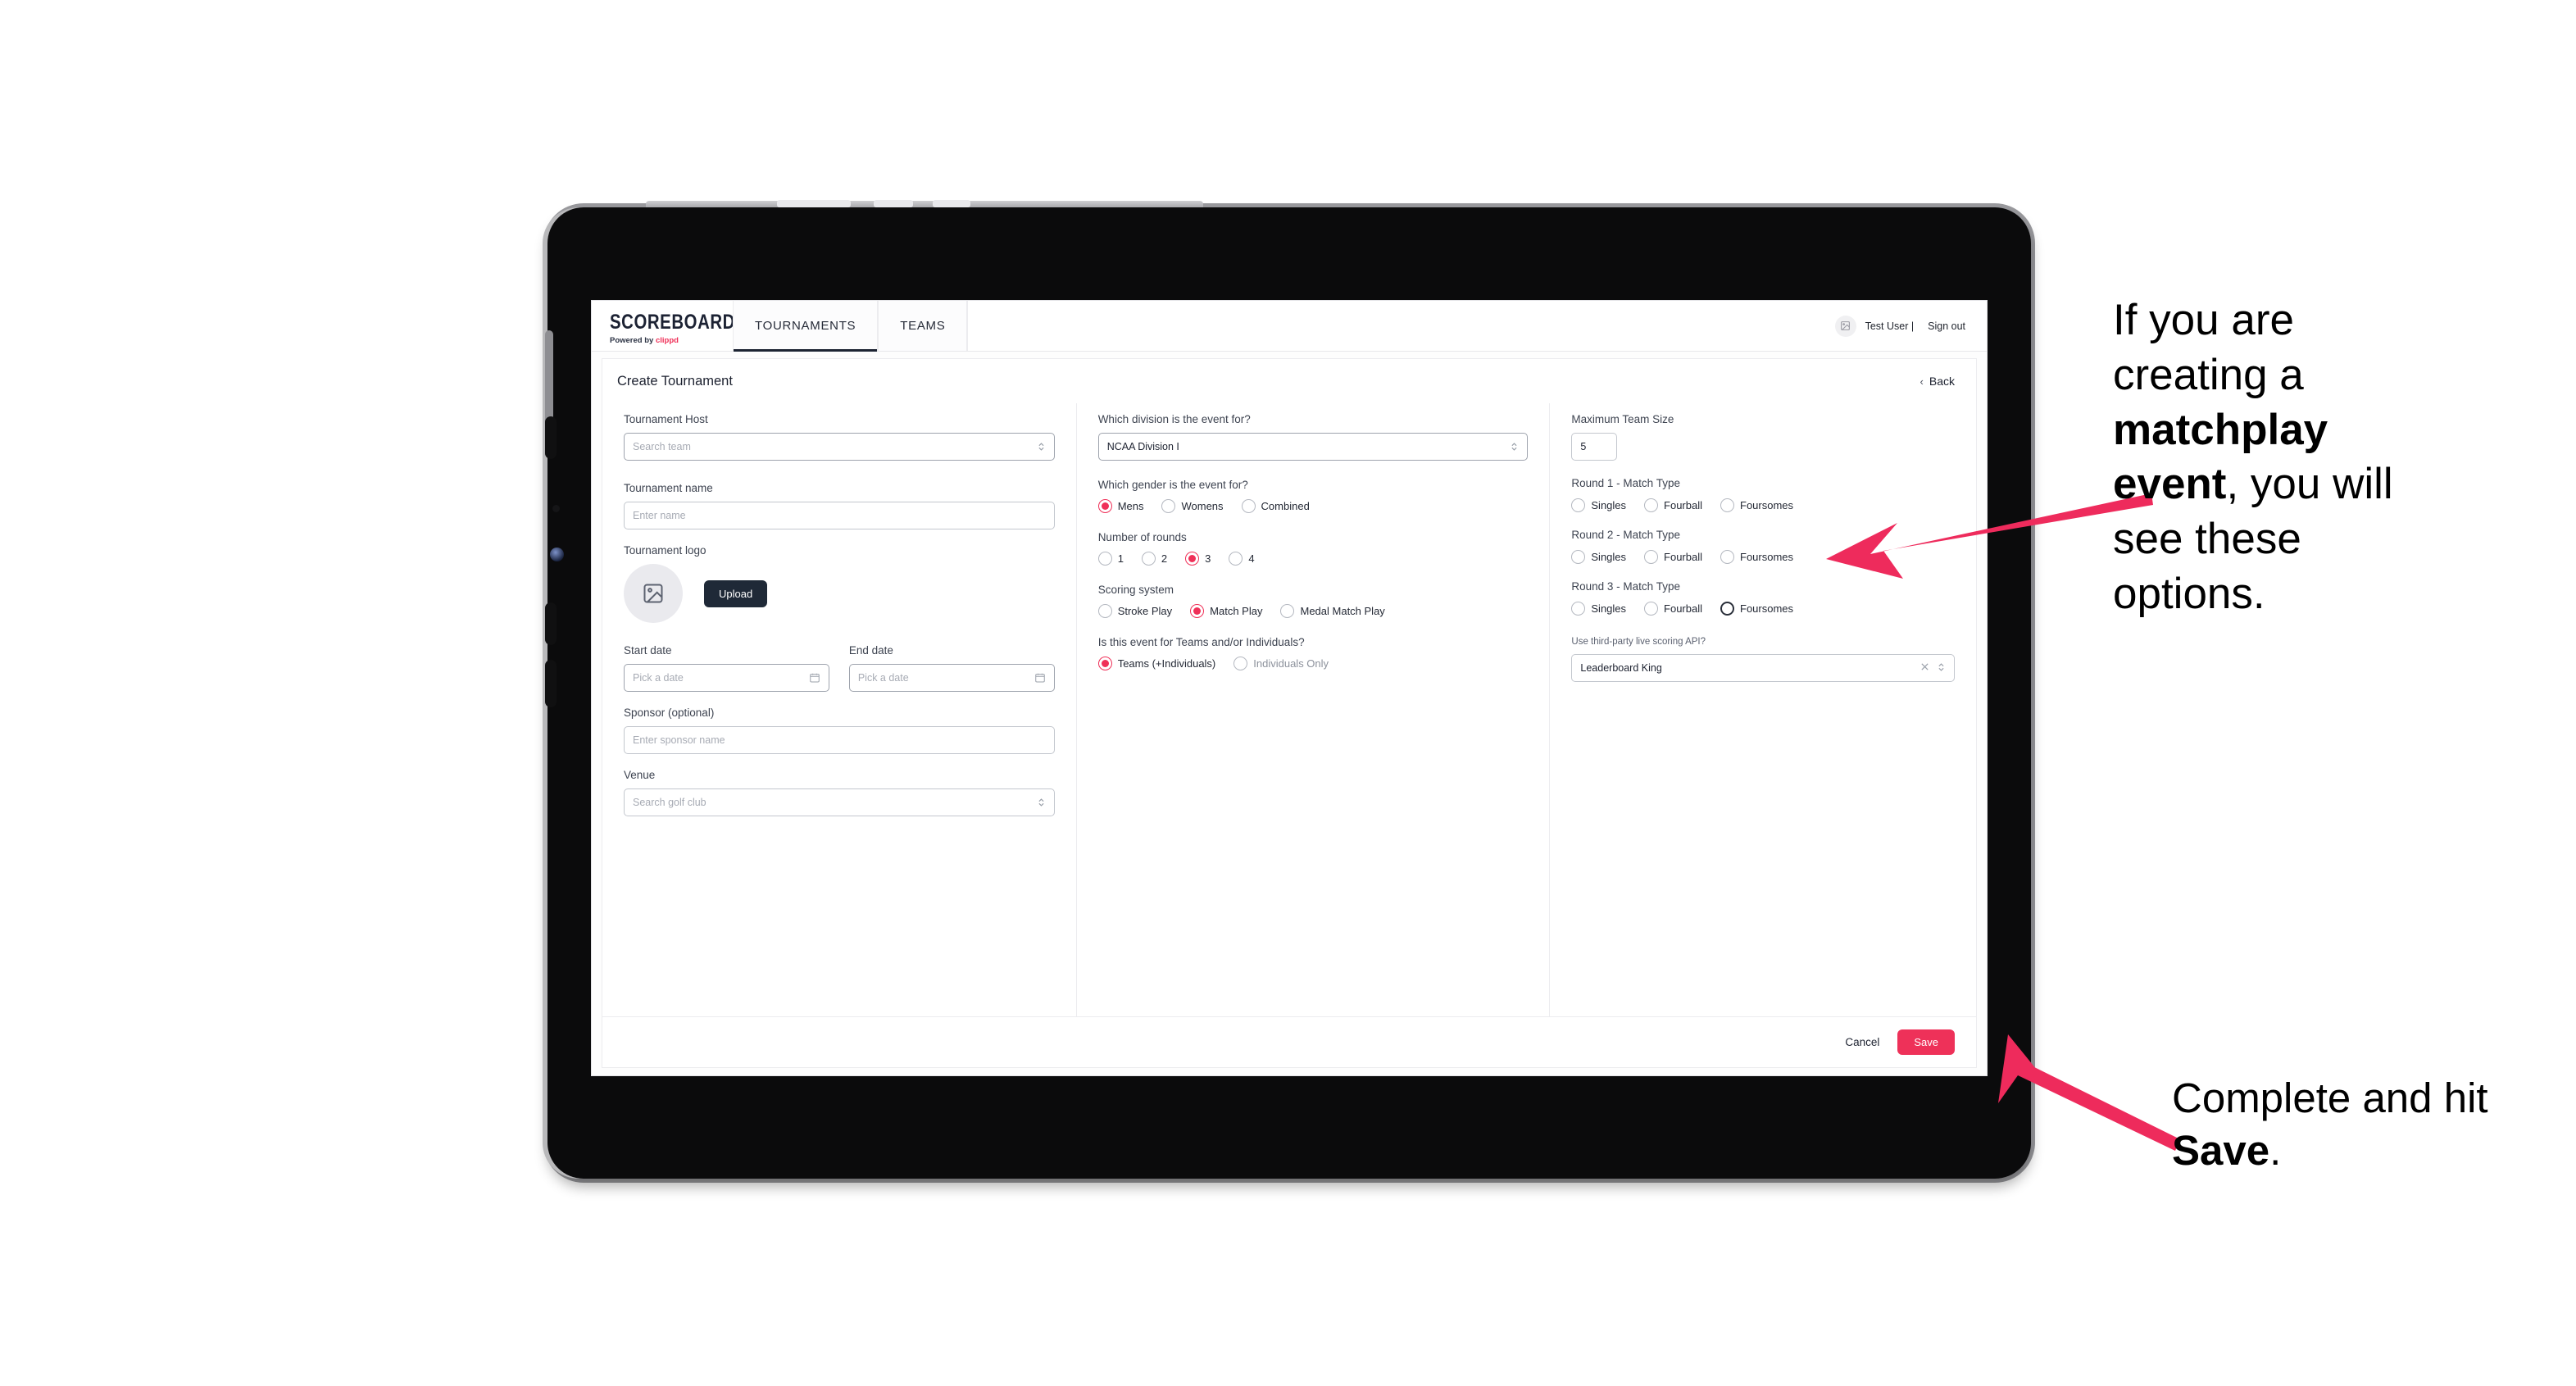 The height and width of the screenshot is (1386, 2576). Describe the element at coordinates (1679, 609) in the screenshot. I see `radio-round-3-fourball: Fourball` at that location.